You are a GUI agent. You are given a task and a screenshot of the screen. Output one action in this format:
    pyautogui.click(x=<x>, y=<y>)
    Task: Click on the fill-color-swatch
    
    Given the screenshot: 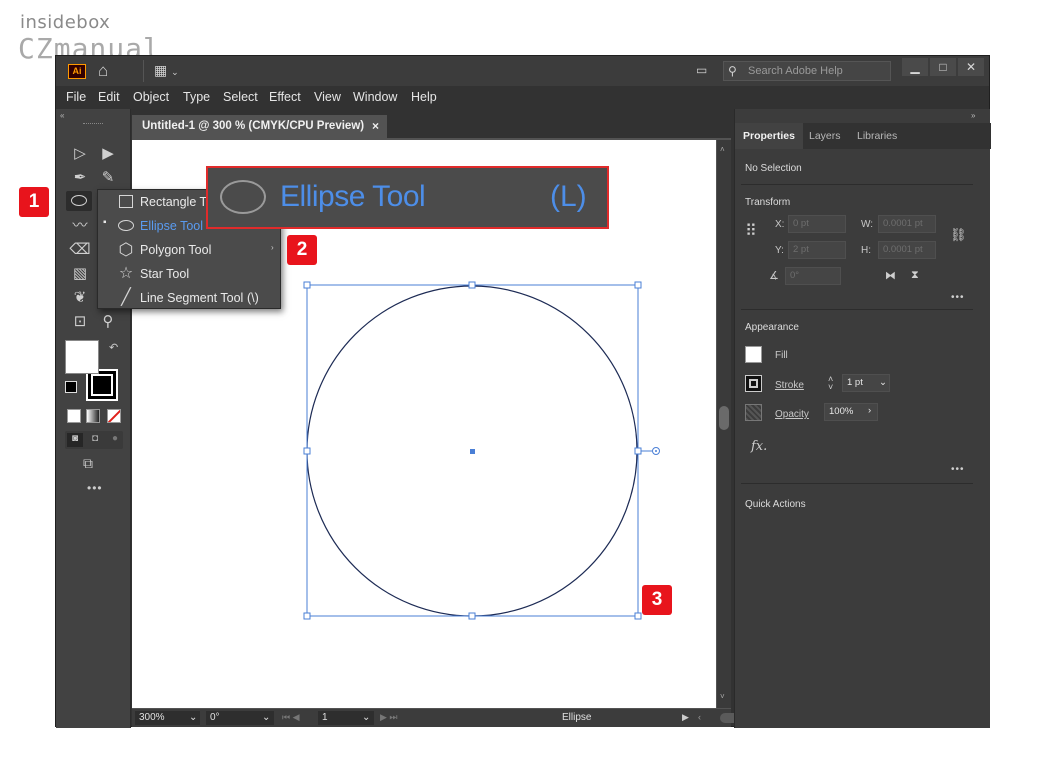 What is the action you would take?
    pyautogui.click(x=82, y=357)
    